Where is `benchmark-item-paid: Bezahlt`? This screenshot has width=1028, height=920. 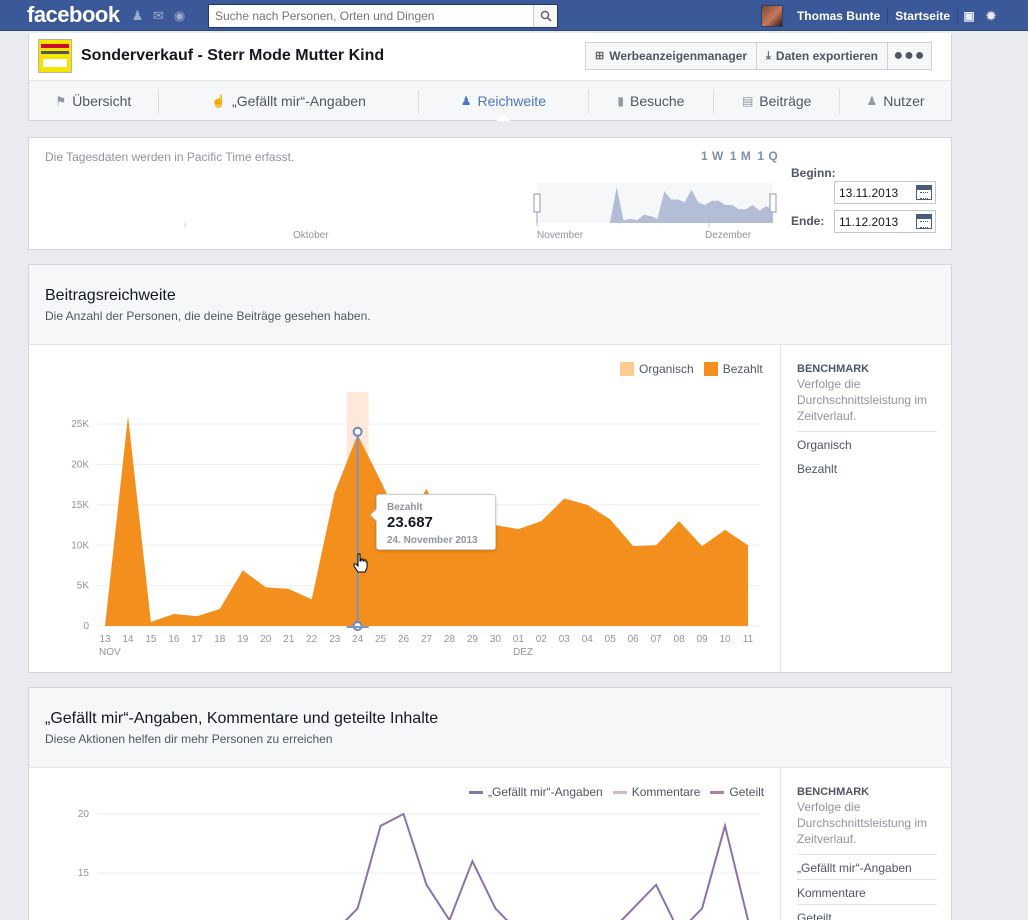
benchmark-item-paid: Bezahlt is located at coordinates (867, 466).